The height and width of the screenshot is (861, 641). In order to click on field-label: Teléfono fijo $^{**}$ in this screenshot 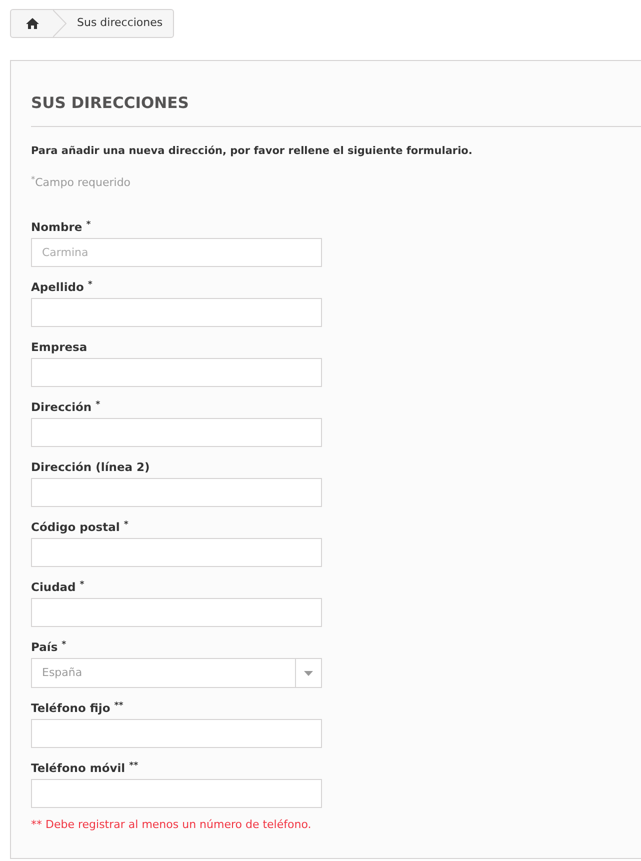, I will do `click(77, 708)`.